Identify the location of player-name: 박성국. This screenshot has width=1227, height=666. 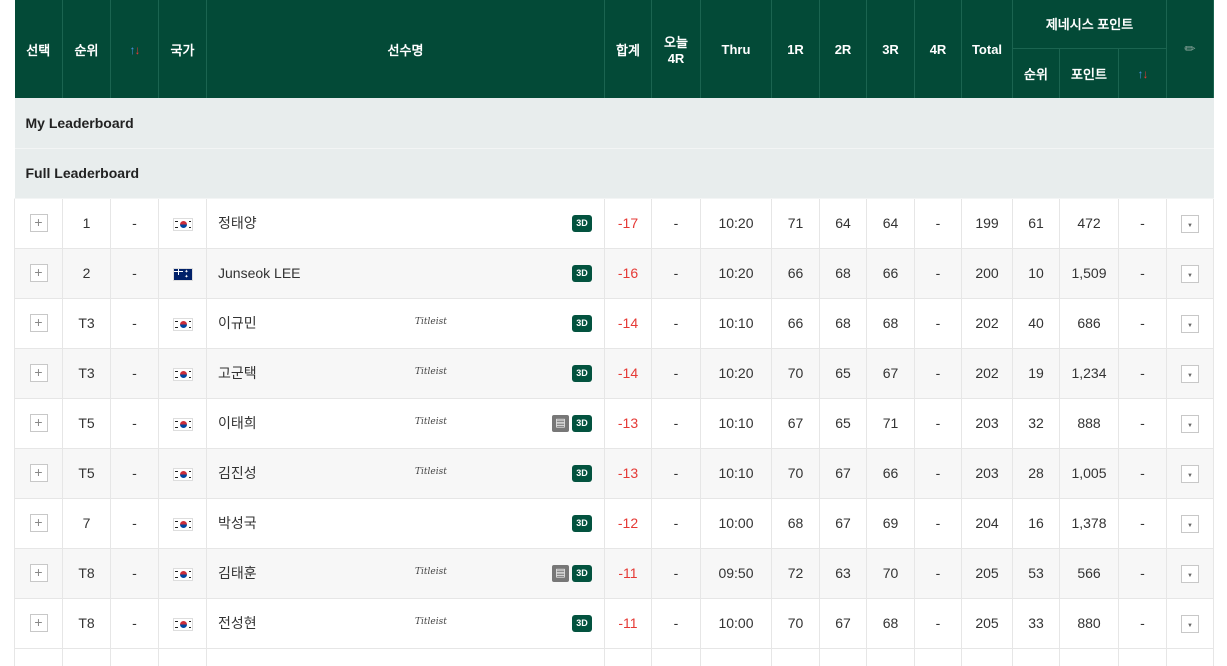
(237, 523).